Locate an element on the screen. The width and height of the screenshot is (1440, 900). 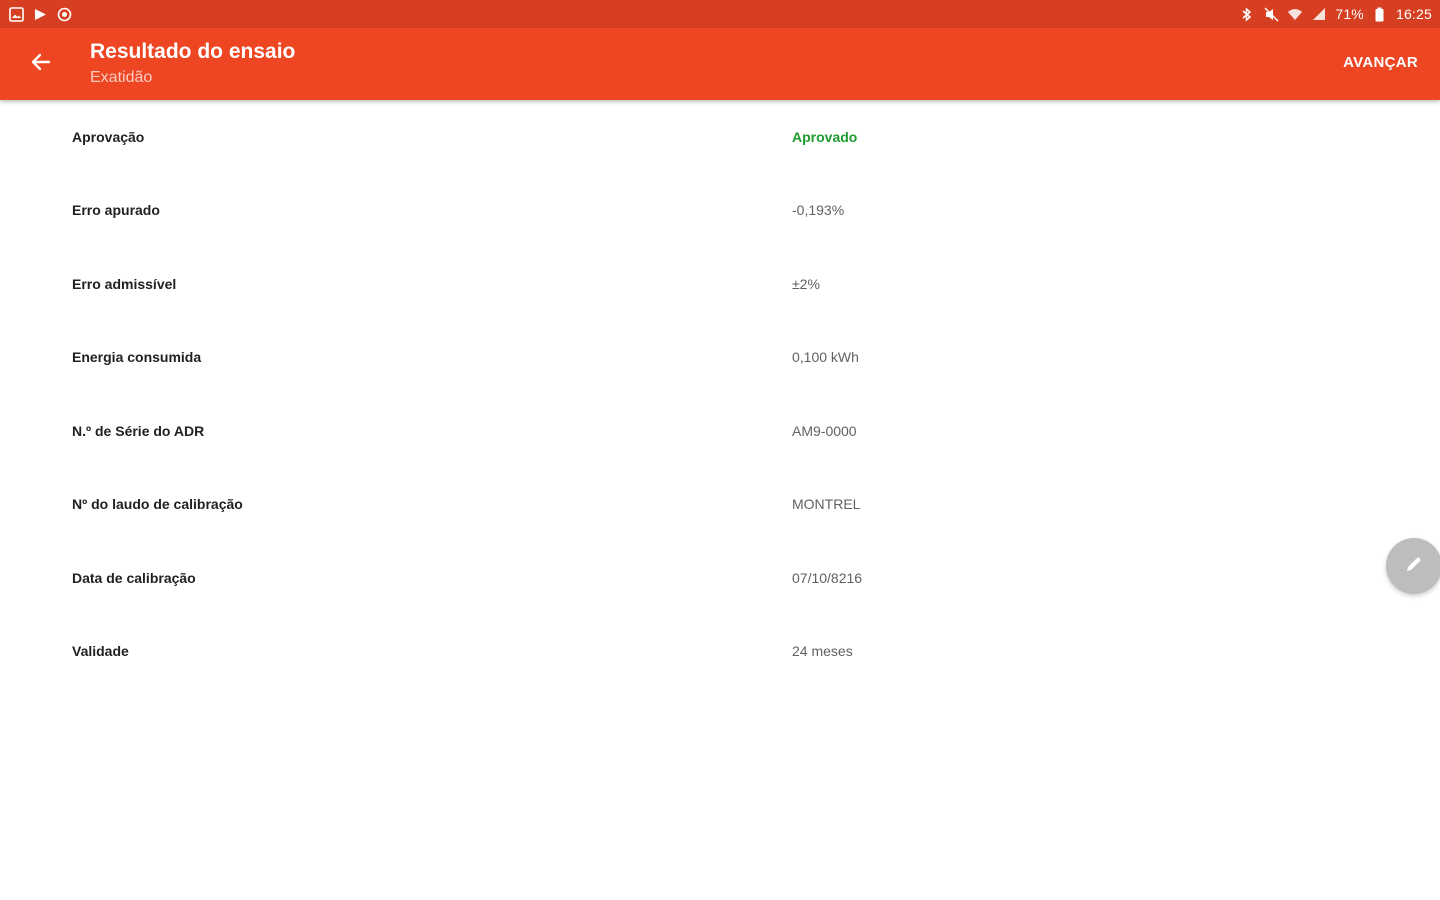
status-time: 16:25 is located at coordinates (1413, 14).